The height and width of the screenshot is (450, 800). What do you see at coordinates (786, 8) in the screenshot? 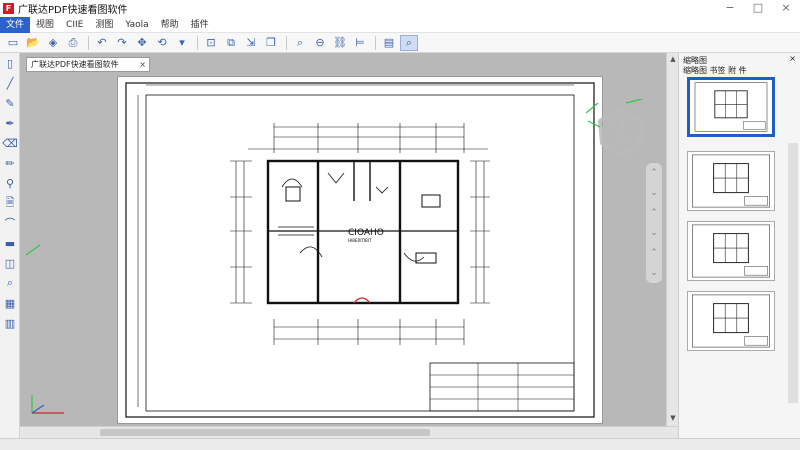
I see `close-window-button: ×` at bounding box center [786, 8].